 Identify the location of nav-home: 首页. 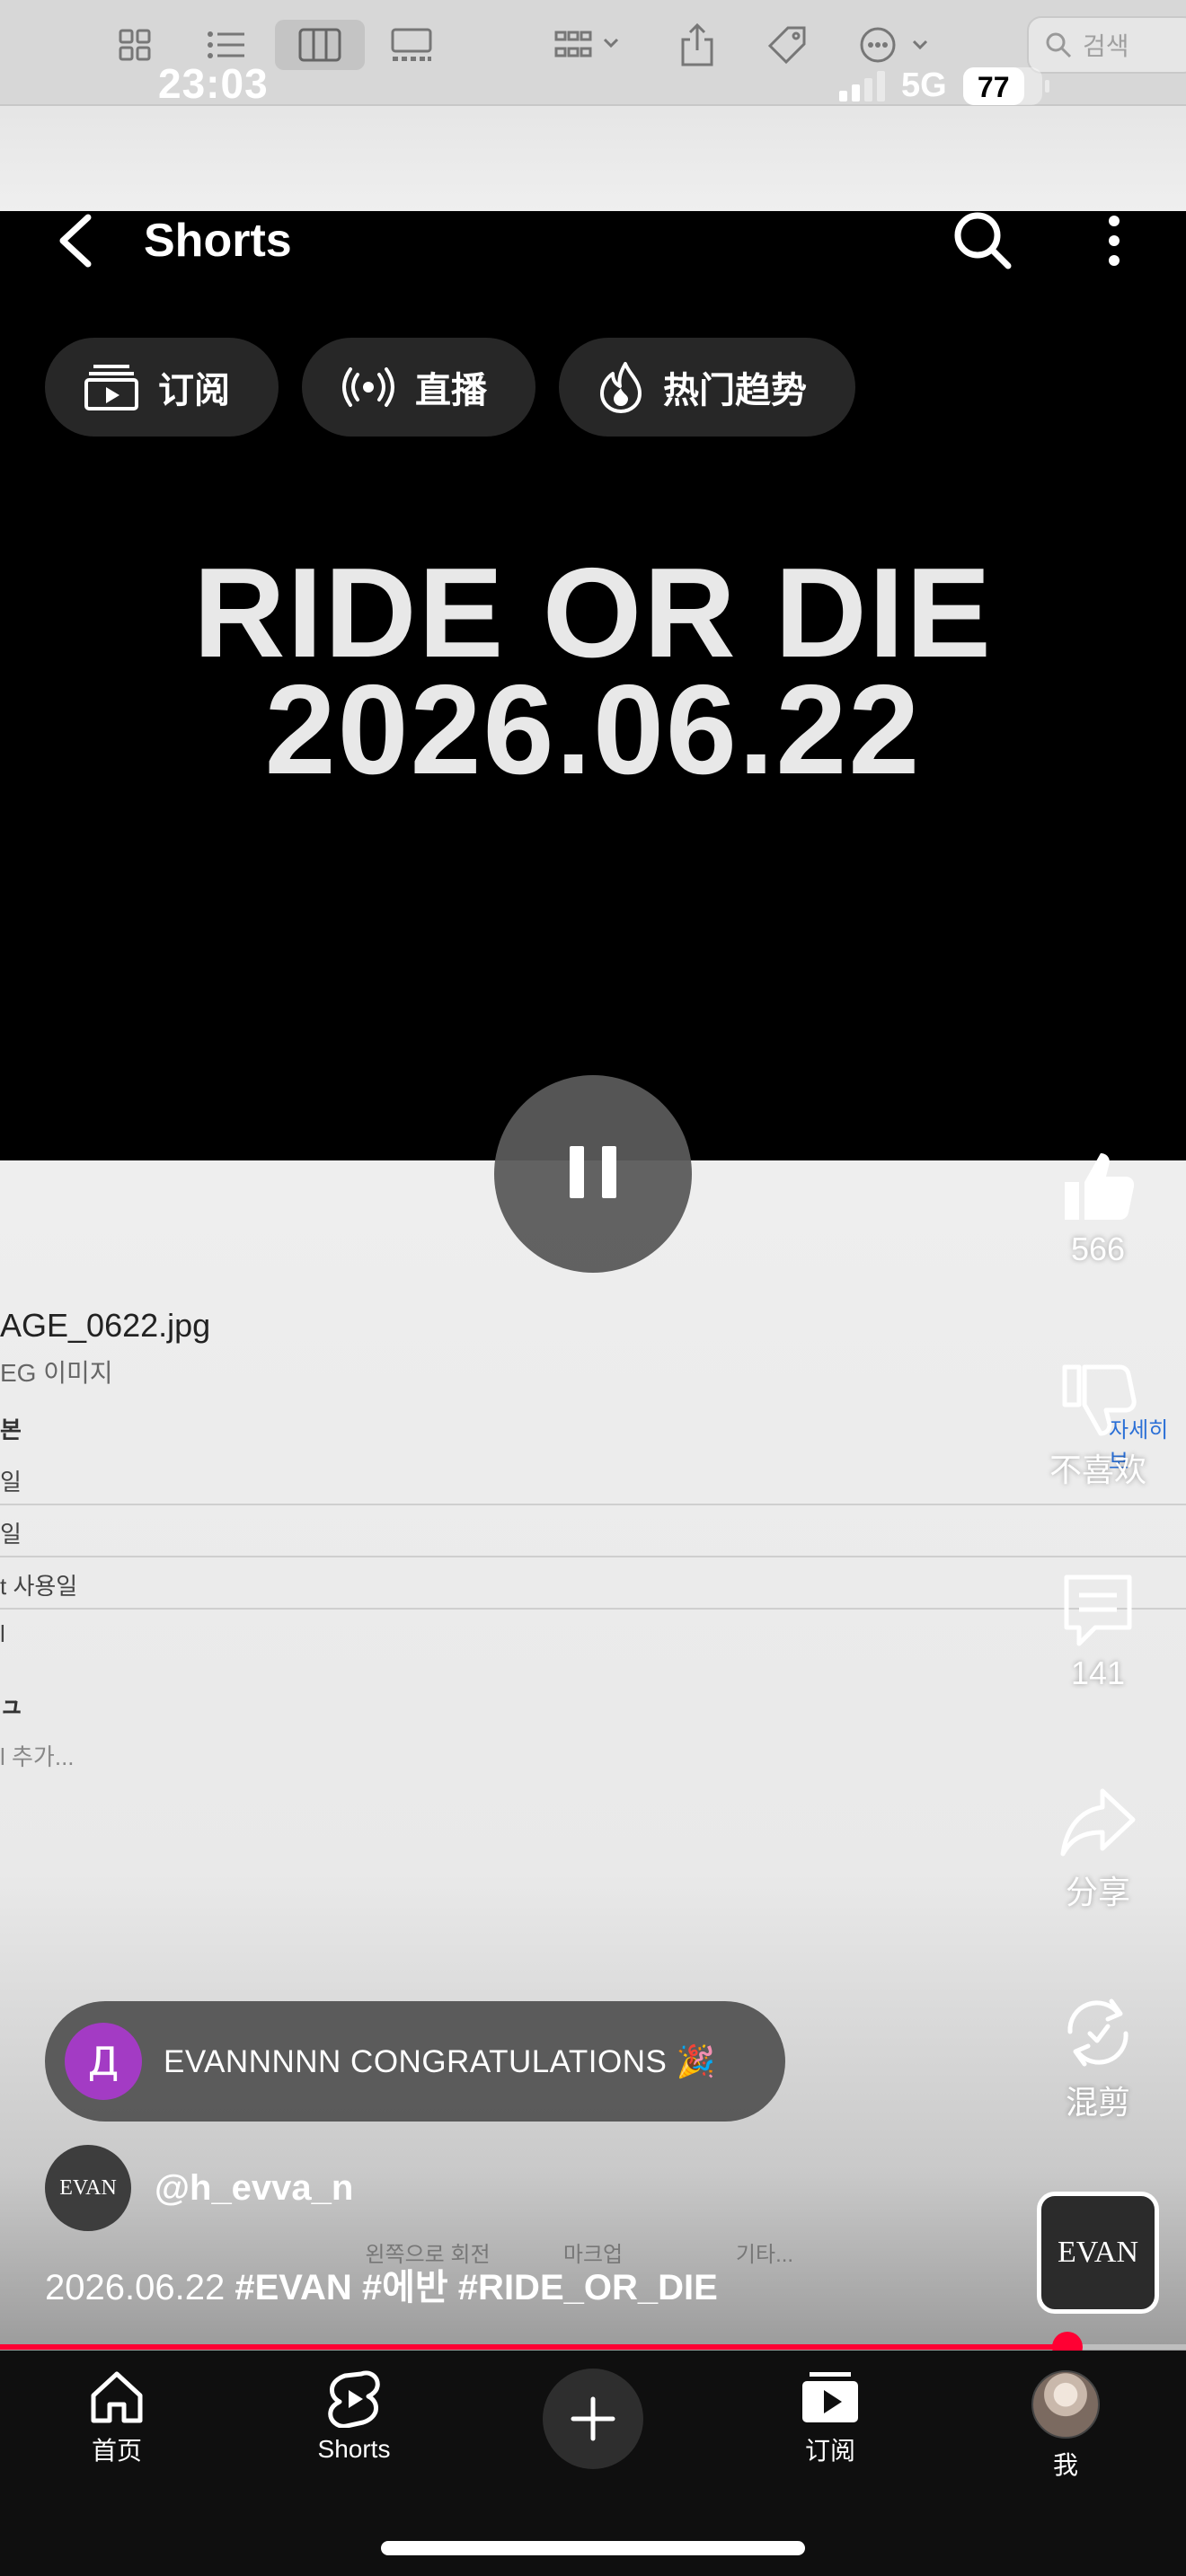
(117, 2418).